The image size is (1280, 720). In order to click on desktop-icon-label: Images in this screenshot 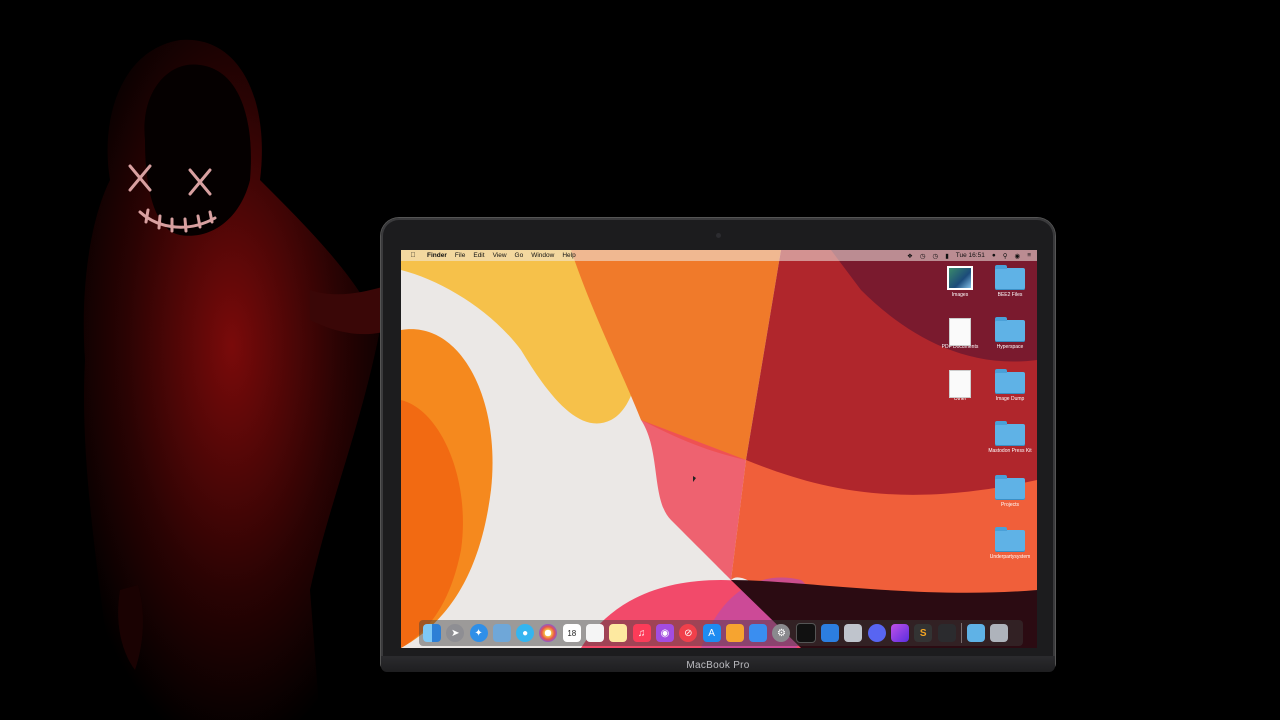, I will do `click(960, 295)`.